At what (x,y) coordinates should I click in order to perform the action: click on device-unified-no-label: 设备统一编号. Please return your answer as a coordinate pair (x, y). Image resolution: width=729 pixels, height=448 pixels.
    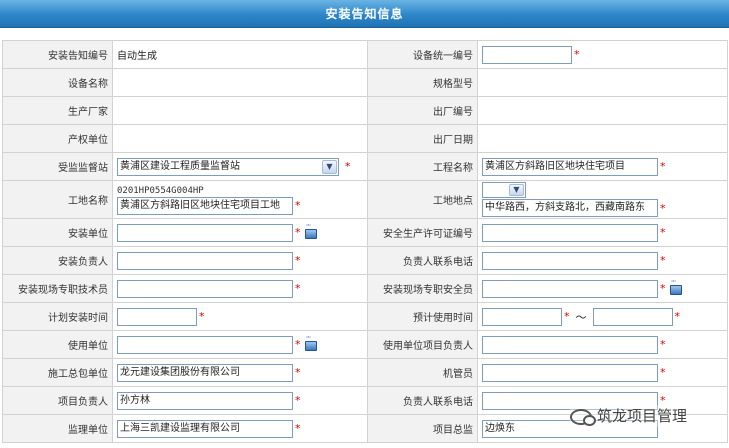
    Looking at the image, I should click on (422, 54).